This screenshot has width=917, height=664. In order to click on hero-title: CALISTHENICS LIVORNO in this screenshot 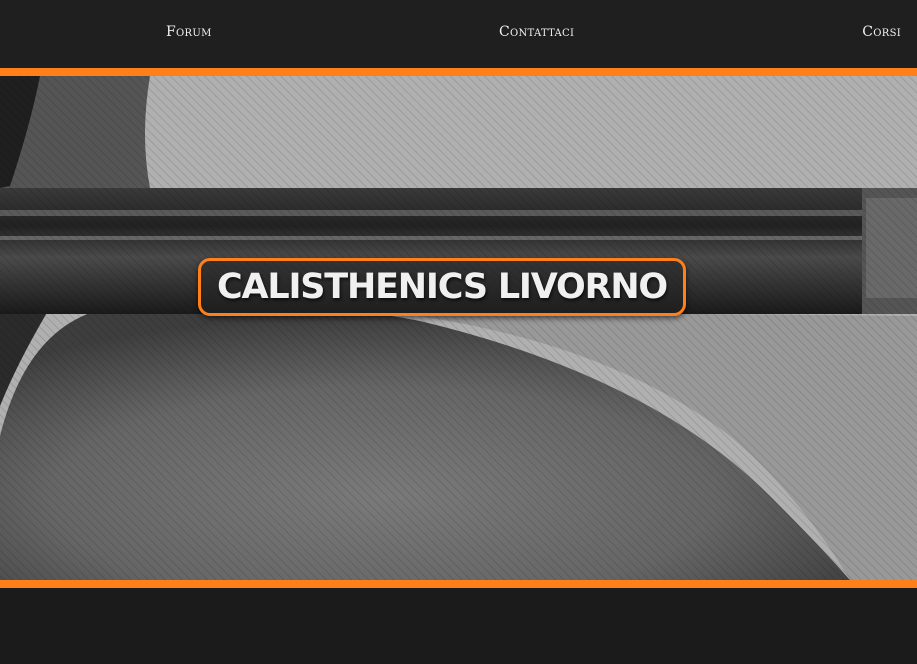, I will do `click(442, 287)`.